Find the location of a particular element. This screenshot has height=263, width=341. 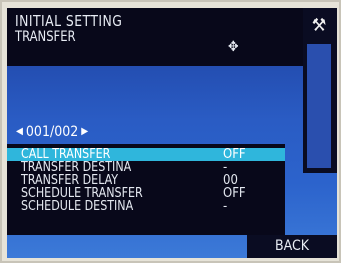

list-item-schedule-destination: SCHEDULE DESTINA - is located at coordinates (146, 206).